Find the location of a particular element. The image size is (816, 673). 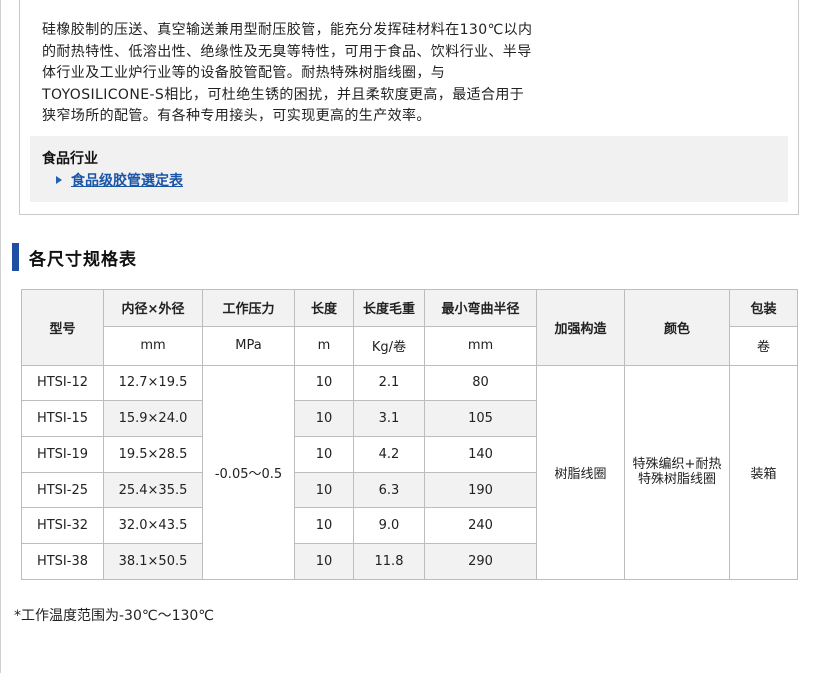

cell-diameter: 15.9×24.0 is located at coordinates (153, 419).